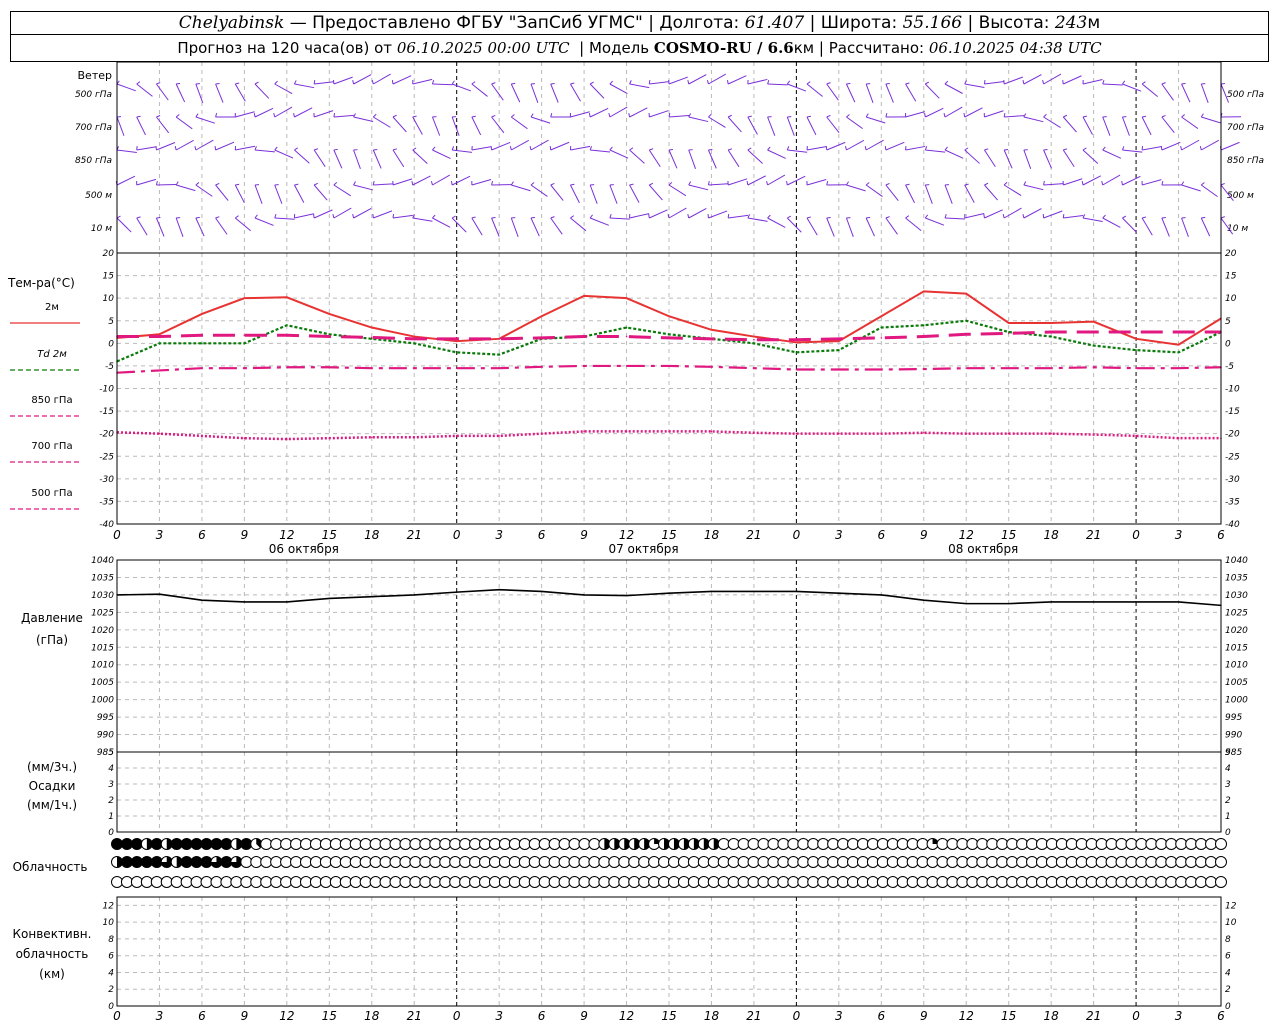 The image size is (1280, 1024). What do you see at coordinates (1229, 367) in the screenshot?
I see `y-tick-label-right: -5` at bounding box center [1229, 367].